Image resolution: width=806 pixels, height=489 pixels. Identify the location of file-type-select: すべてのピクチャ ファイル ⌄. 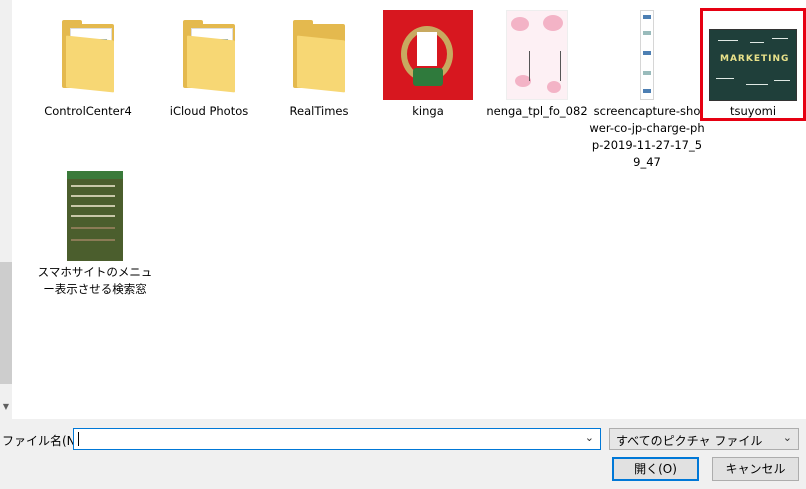
(704, 439).